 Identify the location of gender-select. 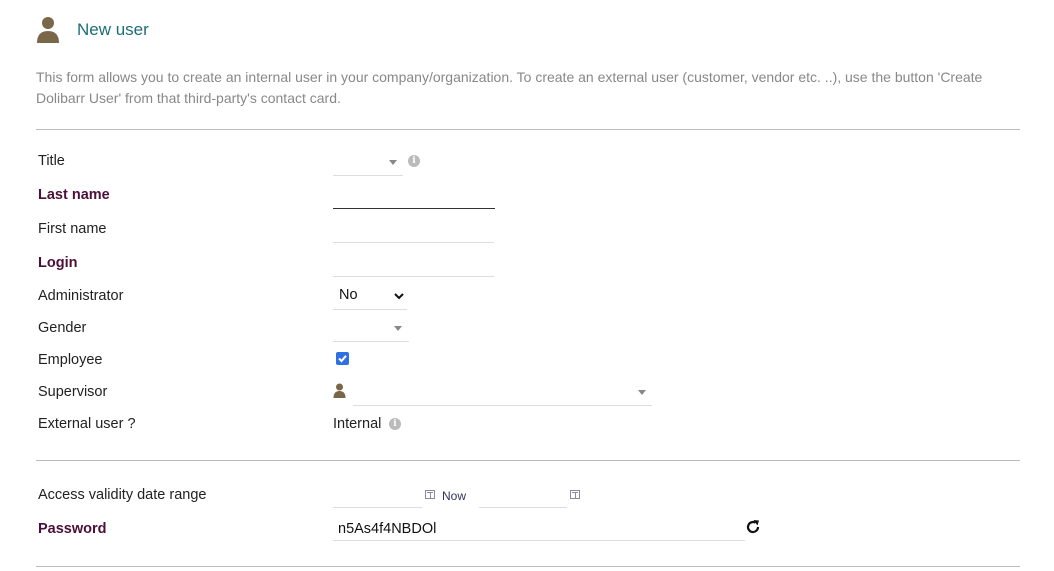
(371, 329).